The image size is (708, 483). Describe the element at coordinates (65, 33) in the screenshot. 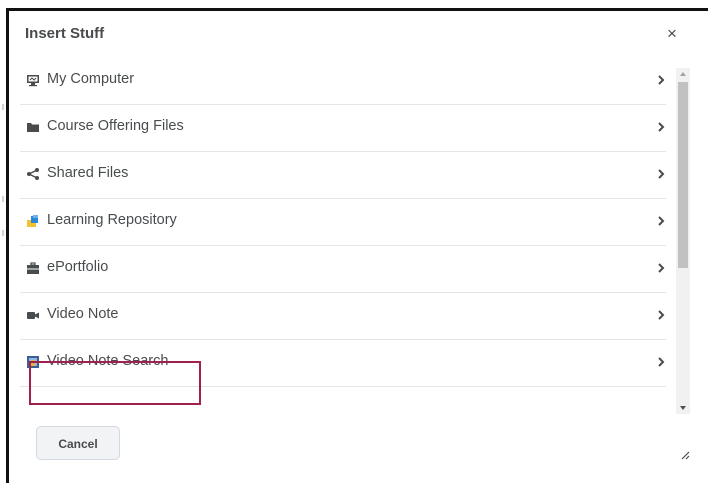

I see `dialog-title: Insert Stuff` at that location.